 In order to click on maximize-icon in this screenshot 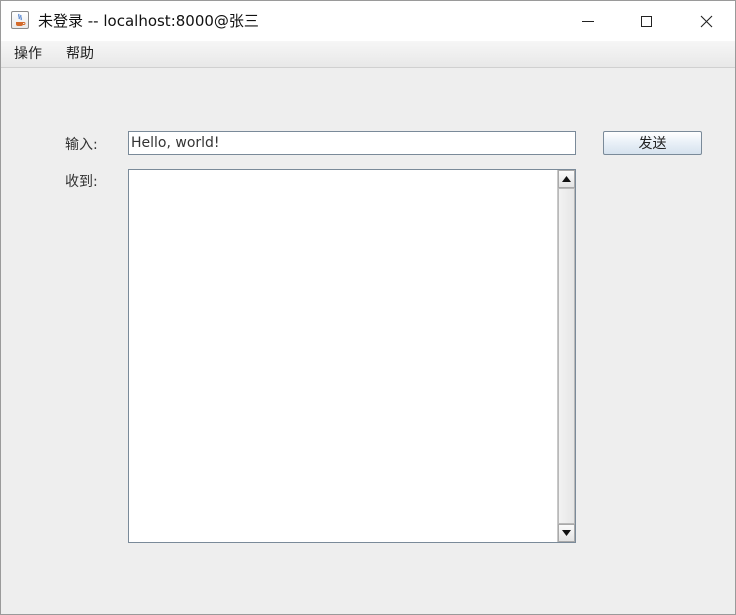, I will do `click(646, 21)`.